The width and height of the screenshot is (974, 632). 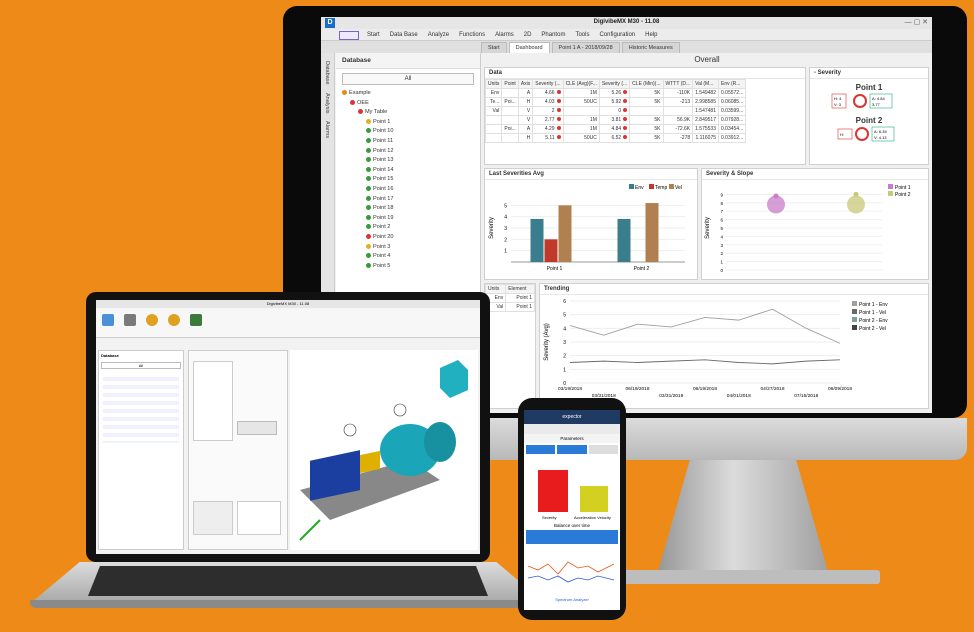 What do you see at coordinates (650, 47) in the screenshot?
I see `tab-historic: Historic Measures` at bounding box center [650, 47].